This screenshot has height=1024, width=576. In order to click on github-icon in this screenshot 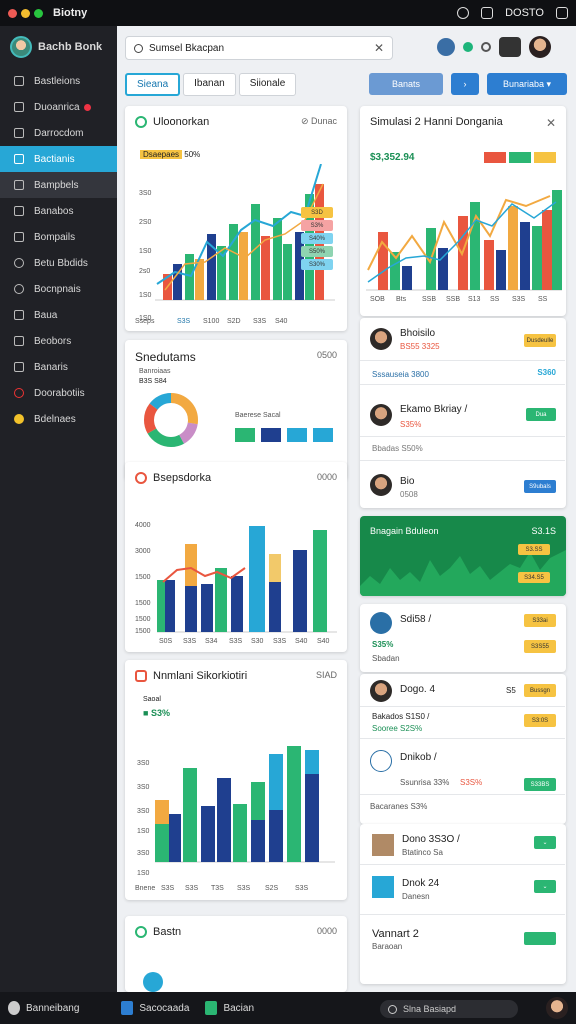, I will do `click(463, 13)`.